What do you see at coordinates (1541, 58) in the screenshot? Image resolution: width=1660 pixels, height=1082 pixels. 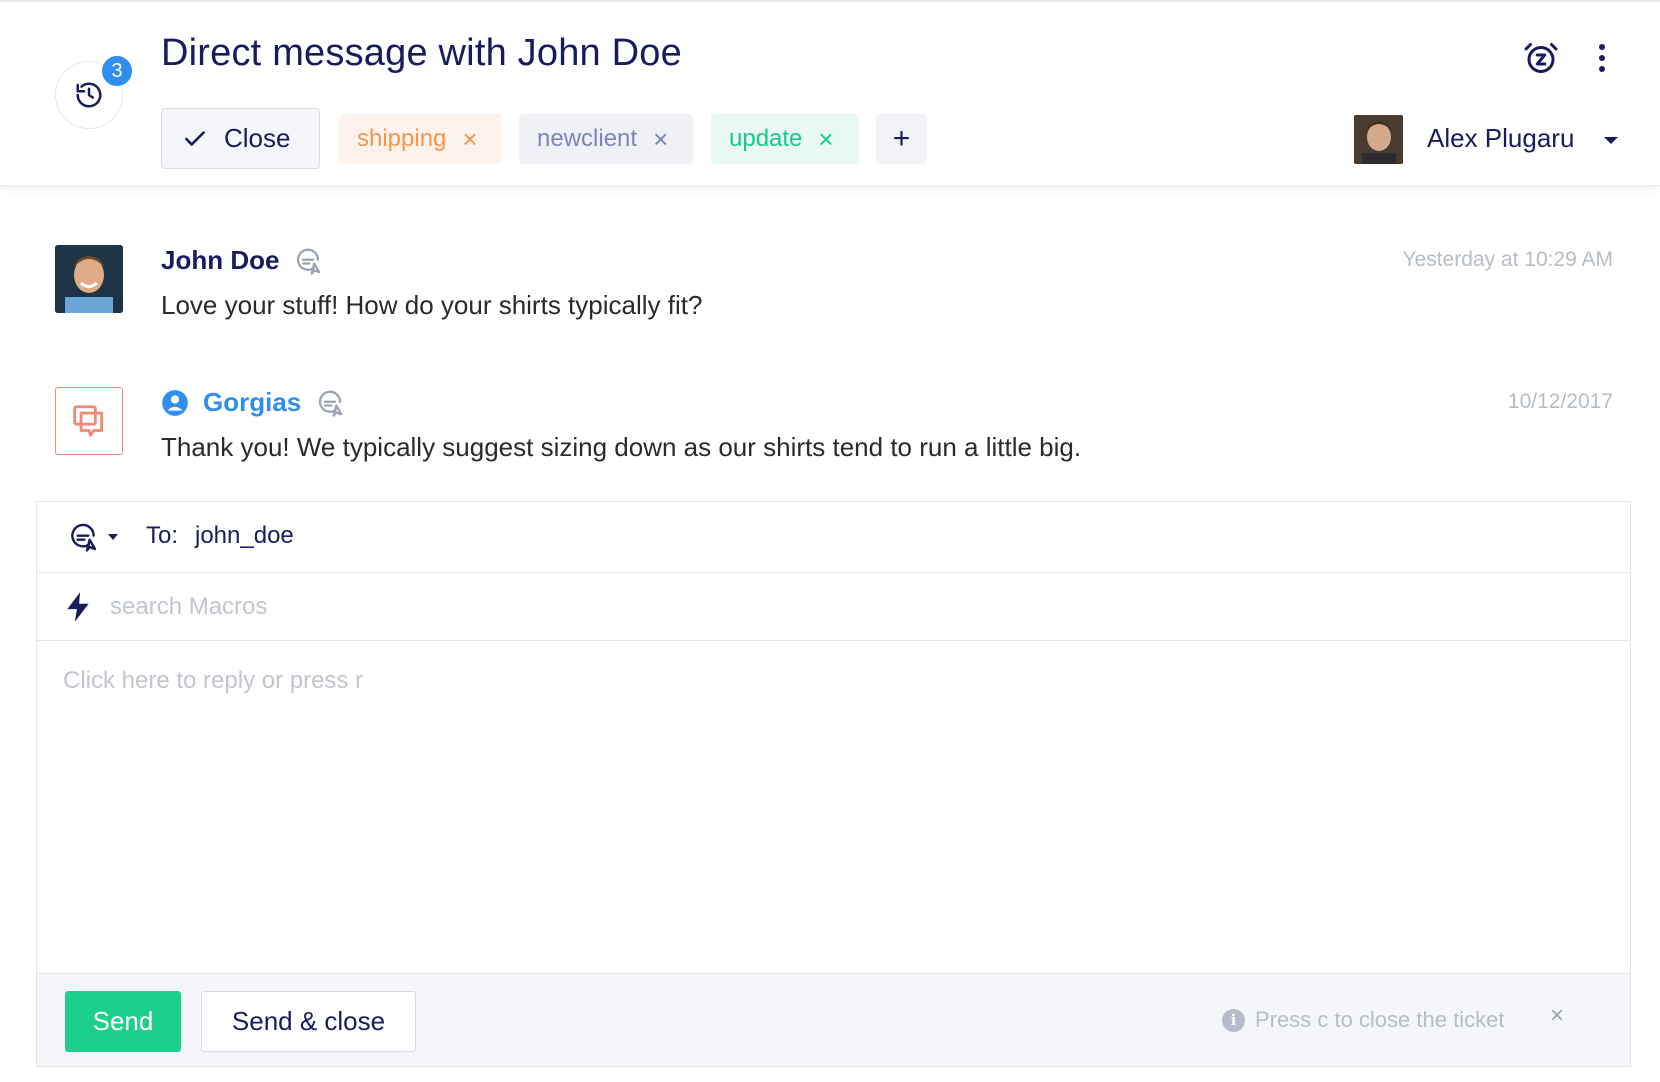 I see `snooze-icon` at bounding box center [1541, 58].